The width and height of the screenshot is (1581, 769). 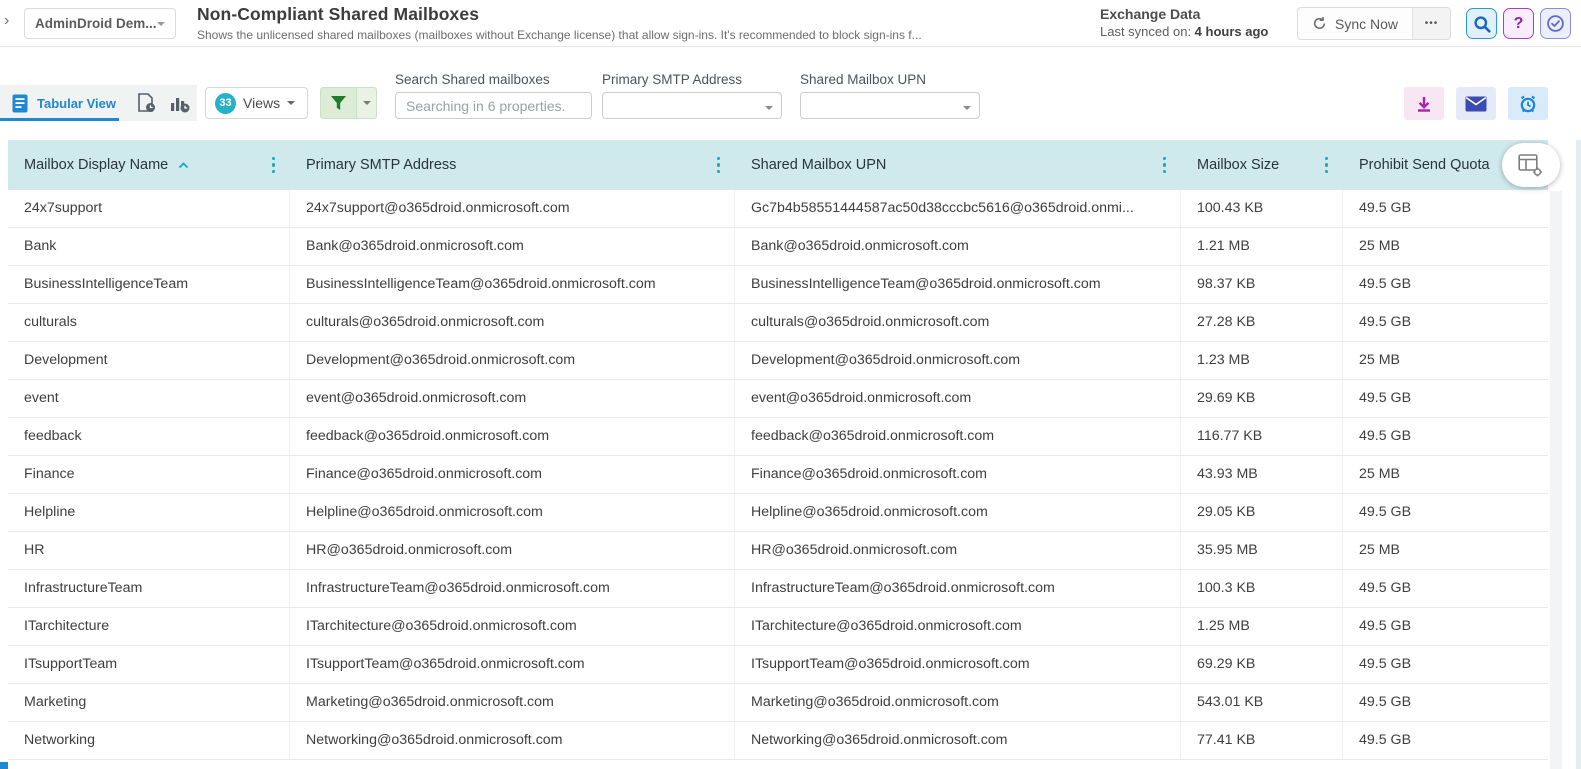 What do you see at coordinates (958, 165) in the screenshot?
I see `column-header-shared-upn: Shared Mailbox UPN` at bounding box center [958, 165].